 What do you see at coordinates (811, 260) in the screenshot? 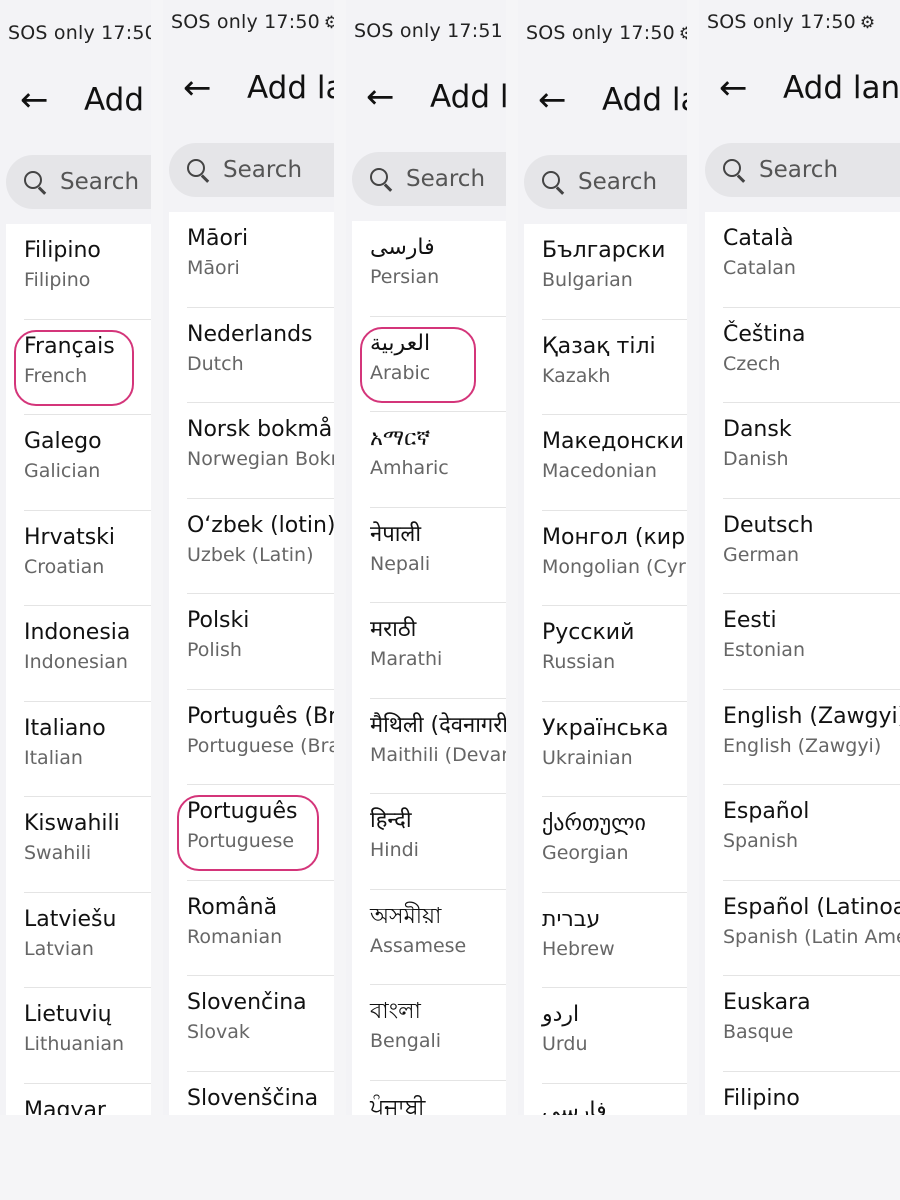
I see `language-list-item: Català Catalan` at bounding box center [811, 260].